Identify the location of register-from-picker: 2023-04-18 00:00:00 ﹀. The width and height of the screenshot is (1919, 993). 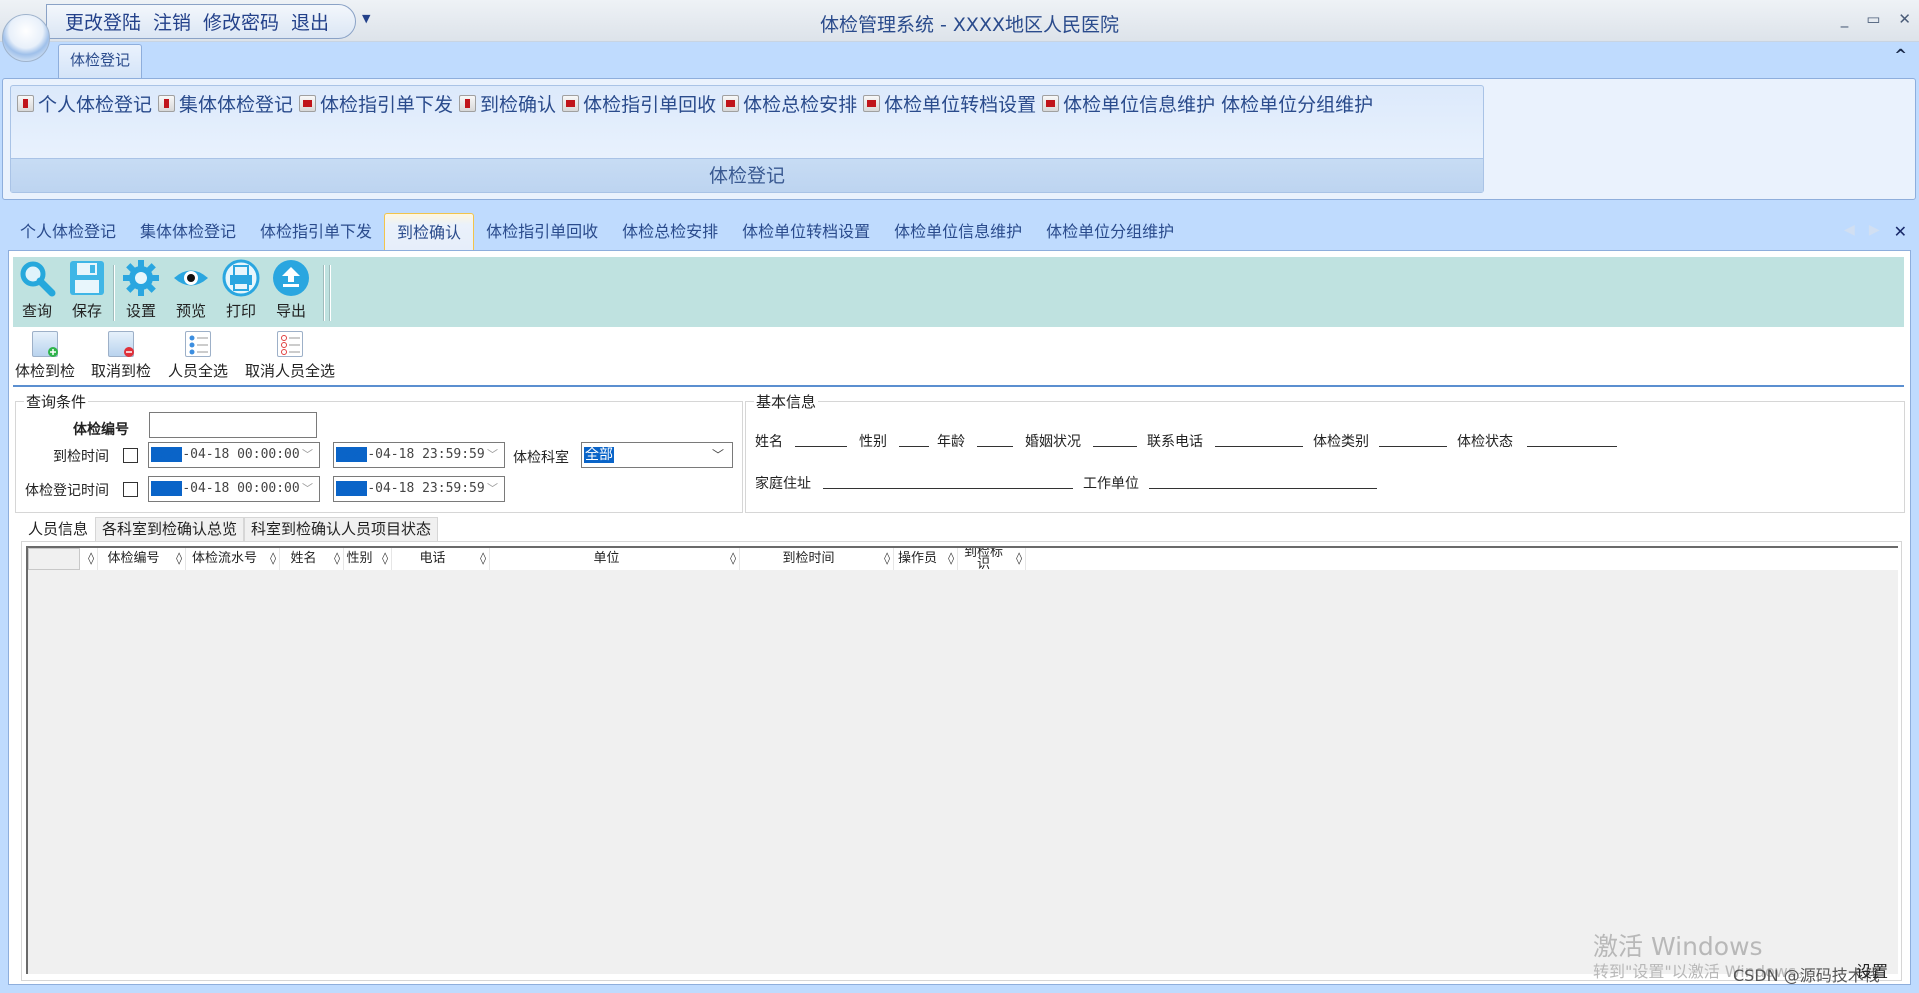
(234, 489).